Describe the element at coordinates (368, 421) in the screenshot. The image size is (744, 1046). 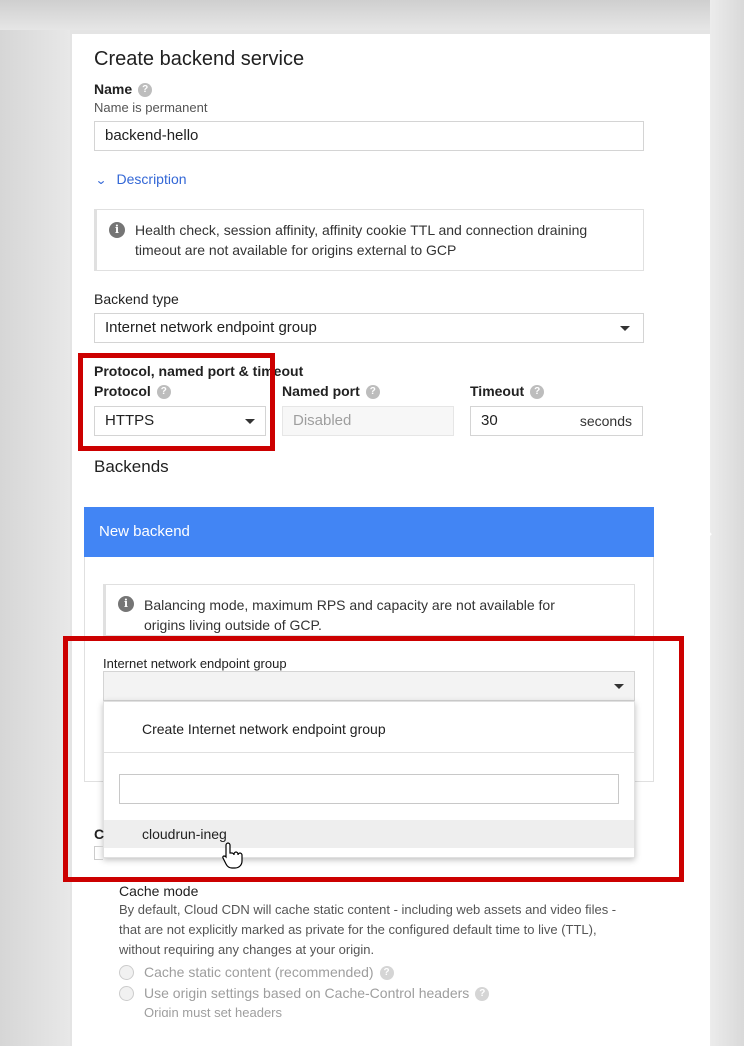
I see `named-port-input: Disabled` at that location.